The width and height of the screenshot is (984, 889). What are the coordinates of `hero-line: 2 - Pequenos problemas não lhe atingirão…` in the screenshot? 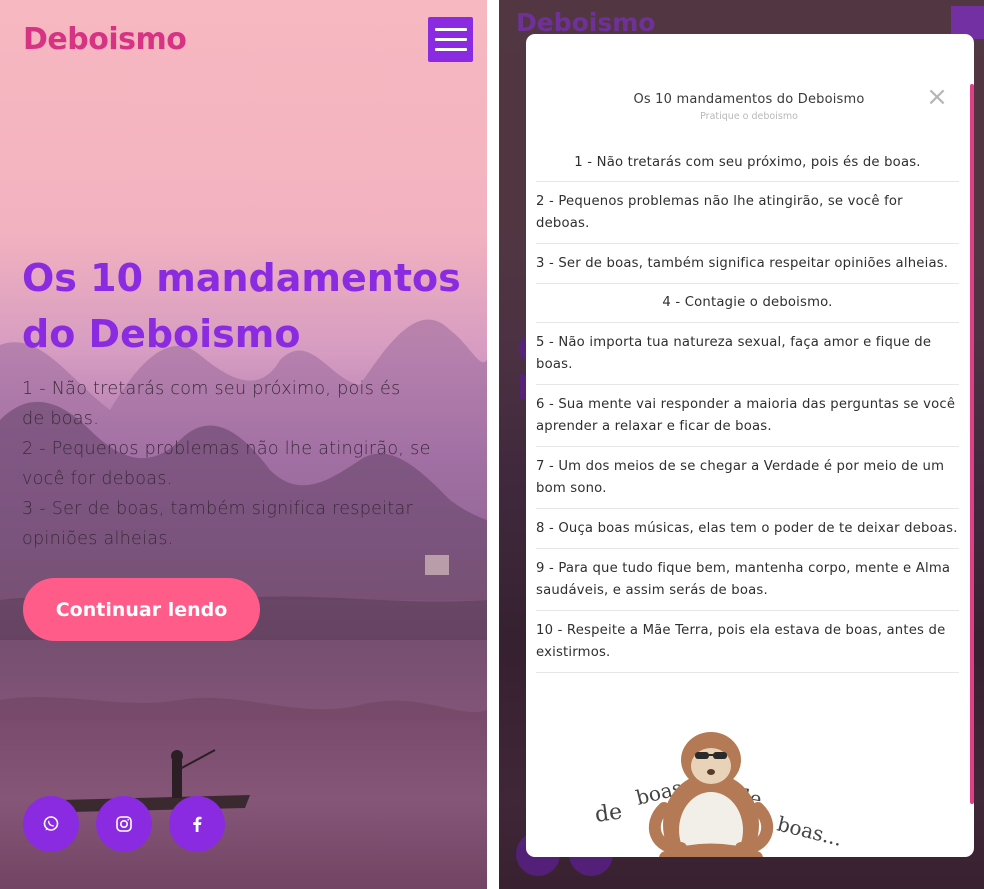 It's located at (226, 449).